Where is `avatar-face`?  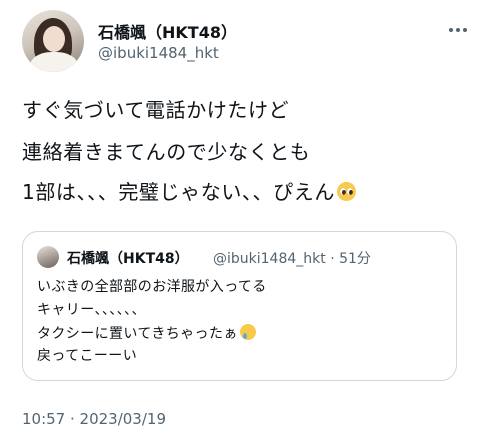
avatar-face is located at coordinates (54, 39).